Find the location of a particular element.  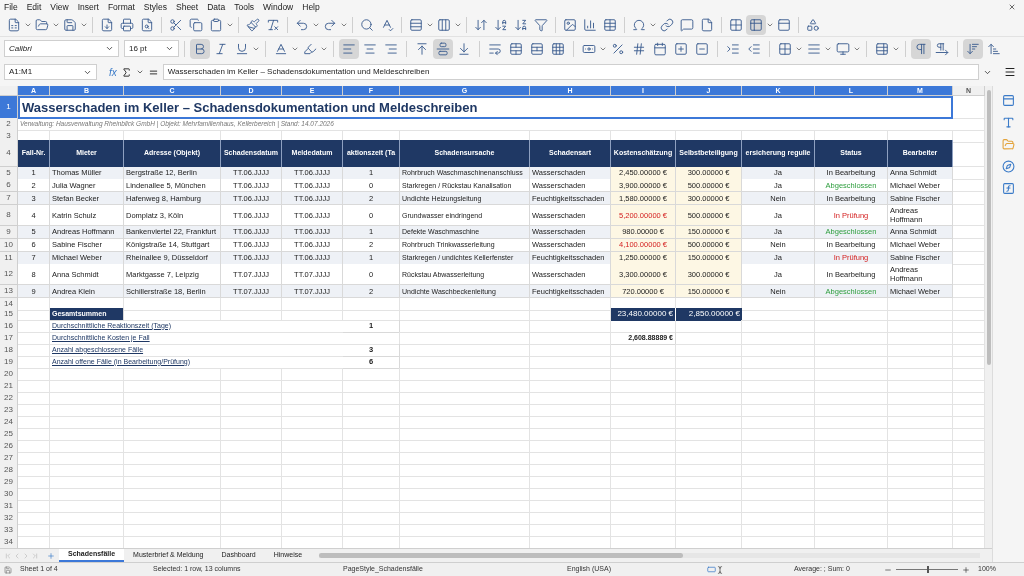

menu-item: Styles is located at coordinates (155, 7).